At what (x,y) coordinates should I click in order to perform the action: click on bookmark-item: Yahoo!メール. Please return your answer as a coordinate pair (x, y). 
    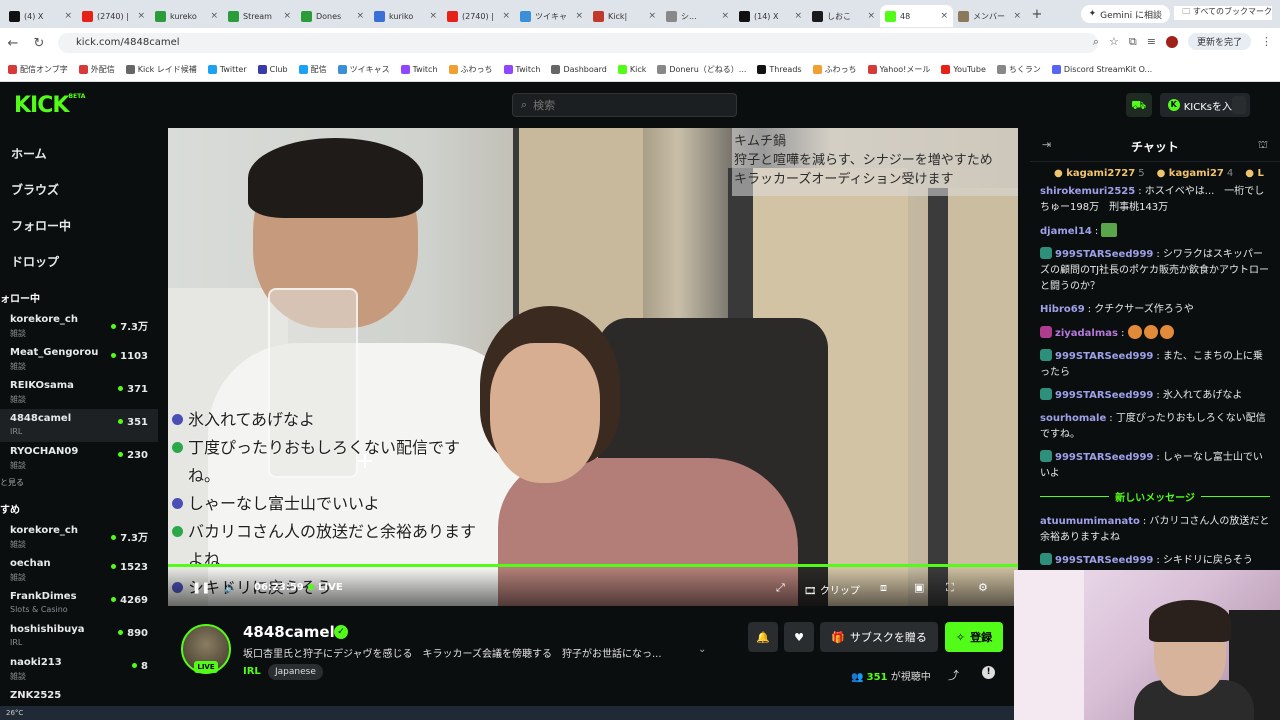
    Looking at the image, I should click on (898, 69).